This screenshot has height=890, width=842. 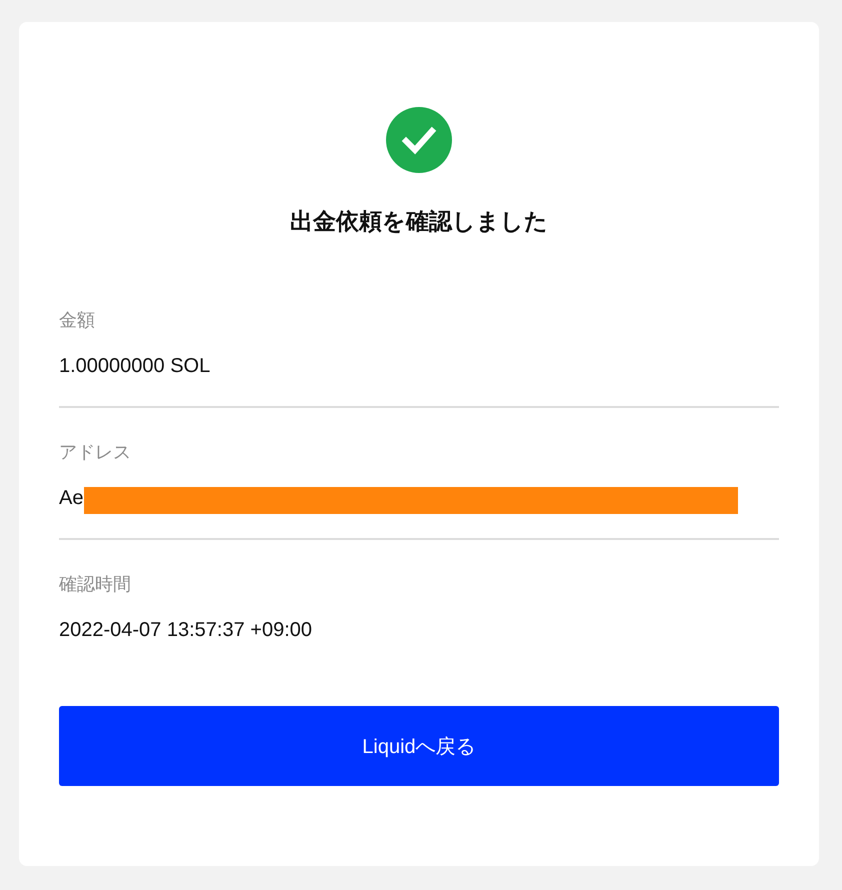 I want to click on field-value: 1.00000000 SOL, so click(x=134, y=366).